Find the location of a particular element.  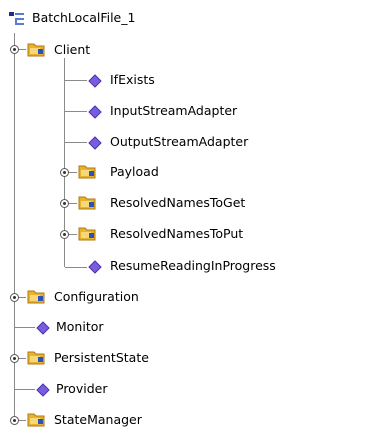

node-label: OutputStreamAdapter is located at coordinates (179, 141).